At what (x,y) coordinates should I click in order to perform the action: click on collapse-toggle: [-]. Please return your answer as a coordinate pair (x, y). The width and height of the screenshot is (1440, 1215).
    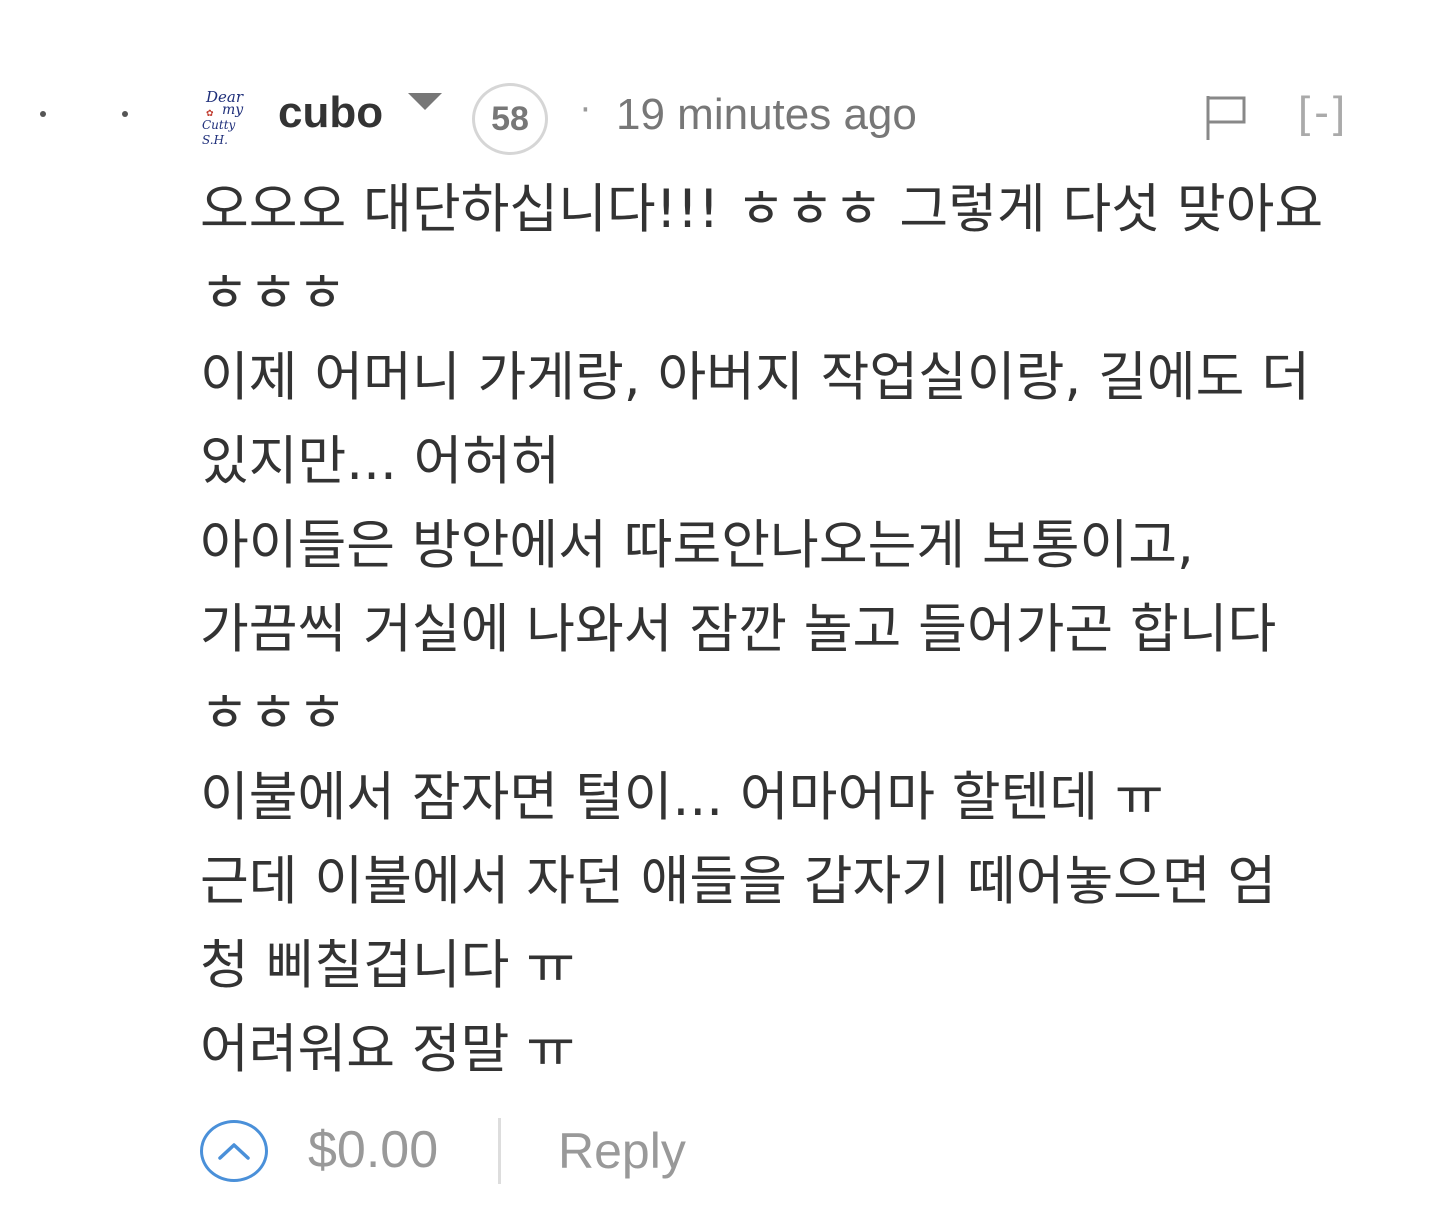
    Looking at the image, I should click on (1323, 113).